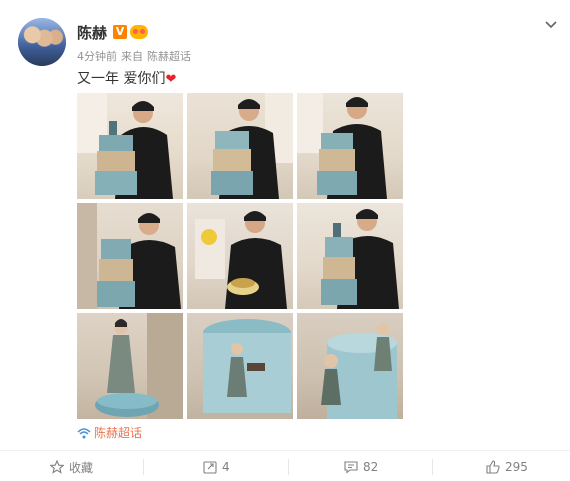 The width and height of the screenshot is (570, 481). I want to click on topic-label: 陈赫超话, so click(118, 433).